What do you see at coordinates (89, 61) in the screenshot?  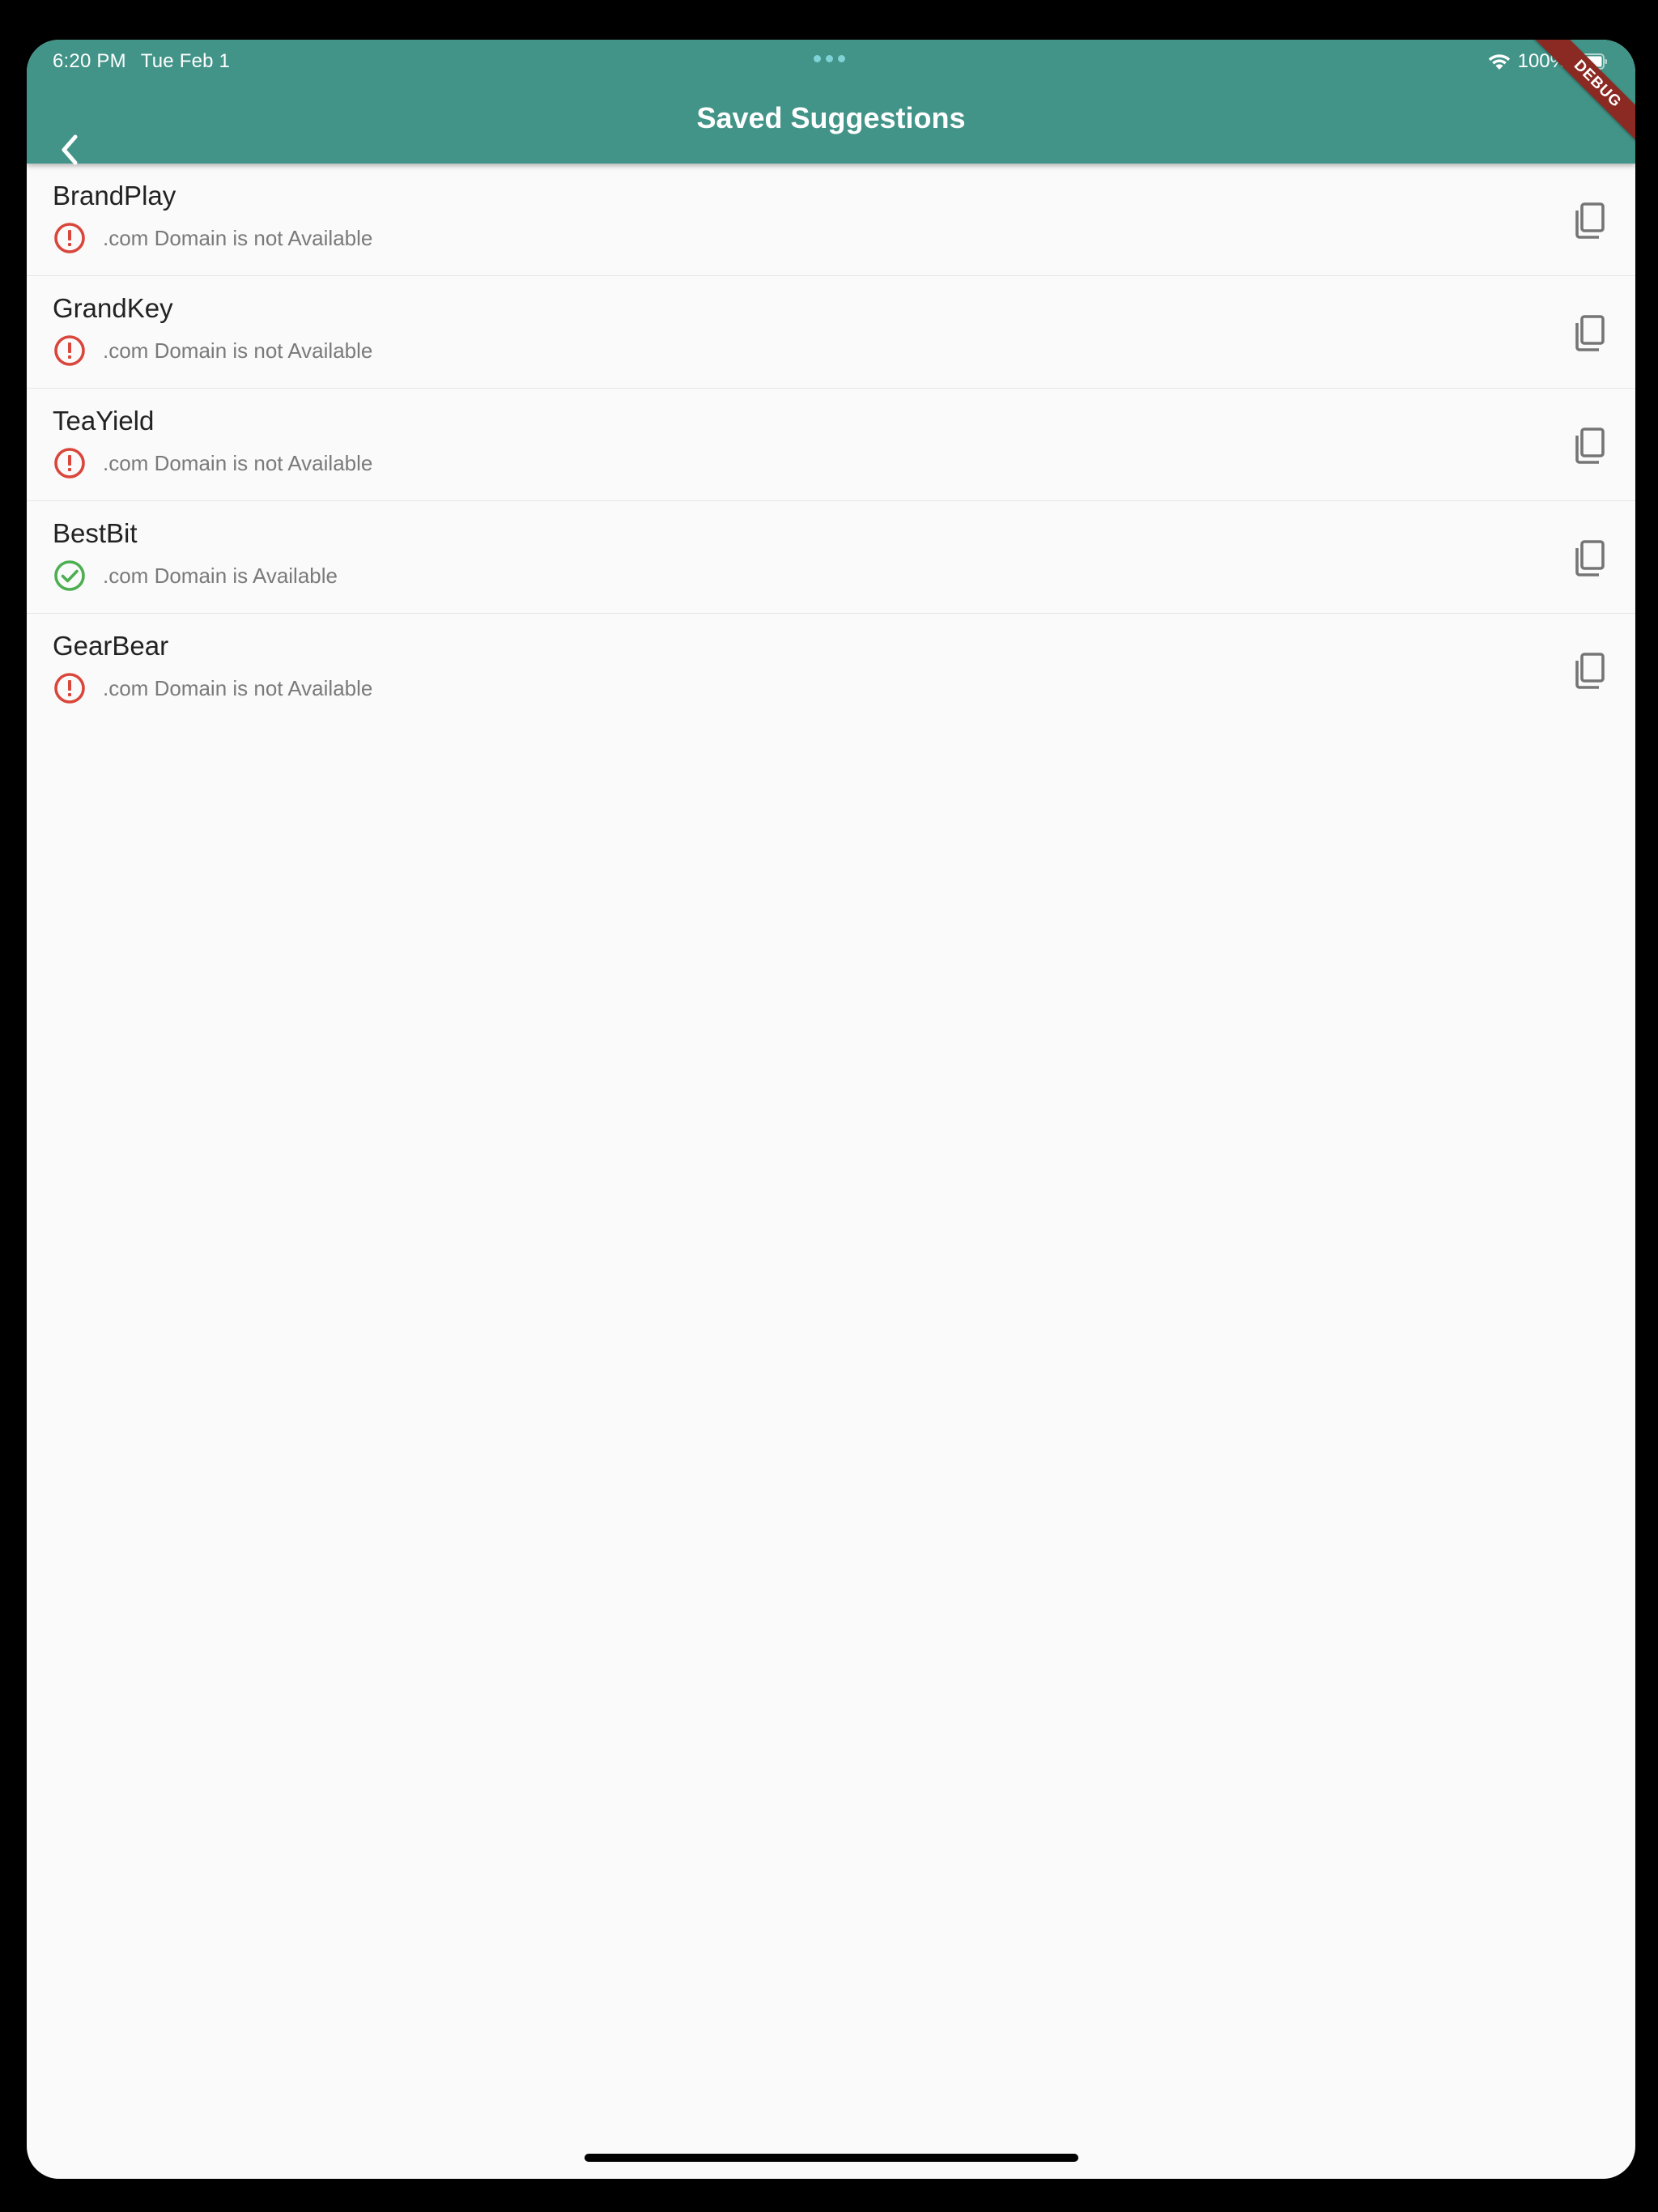 I see `status-time: 6:20 PM` at bounding box center [89, 61].